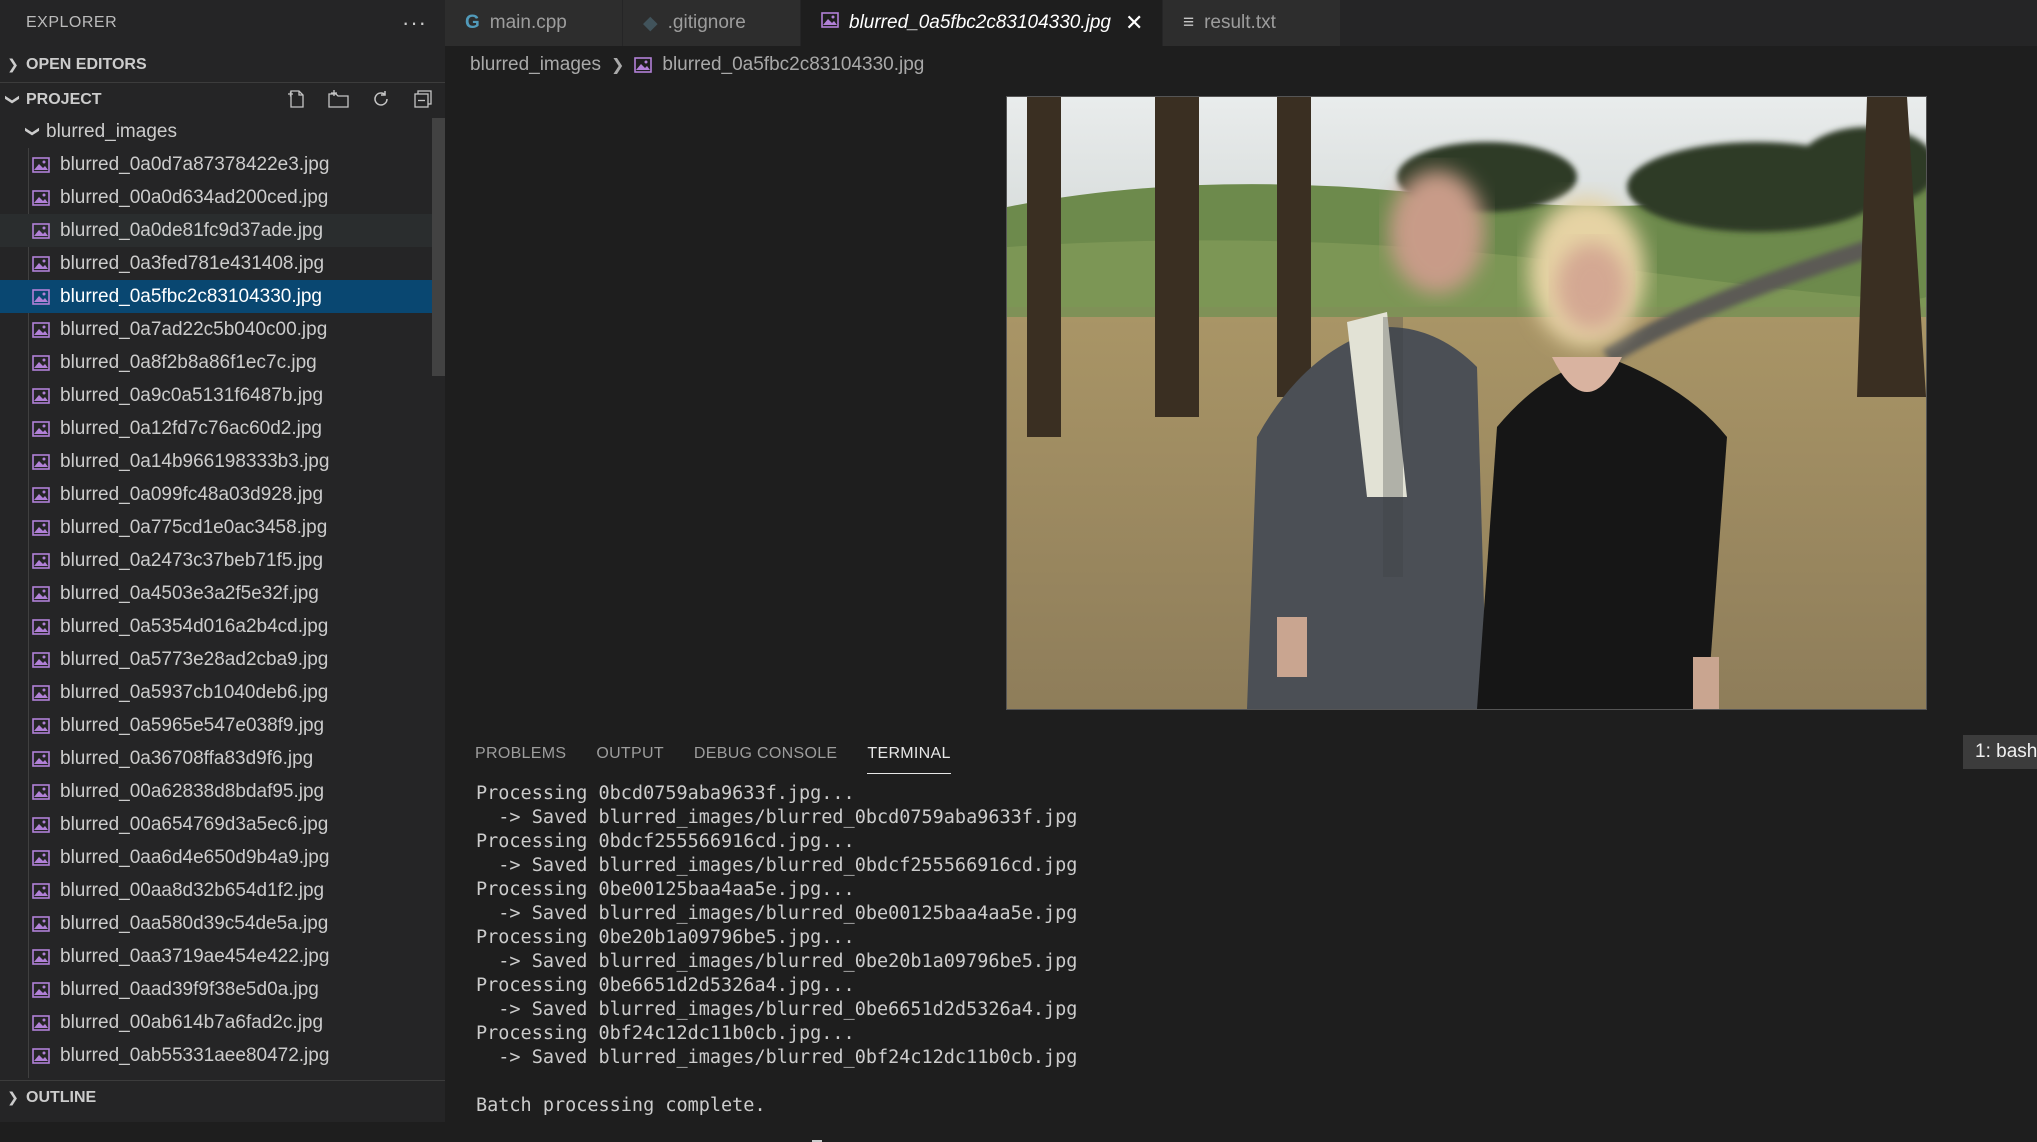 The width and height of the screenshot is (2037, 1142). What do you see at coordinates (216, 263) in the screenshot?
I see `file-item: blurred_0a3fed781e431408.jpg` at bounding box center [216, 263].